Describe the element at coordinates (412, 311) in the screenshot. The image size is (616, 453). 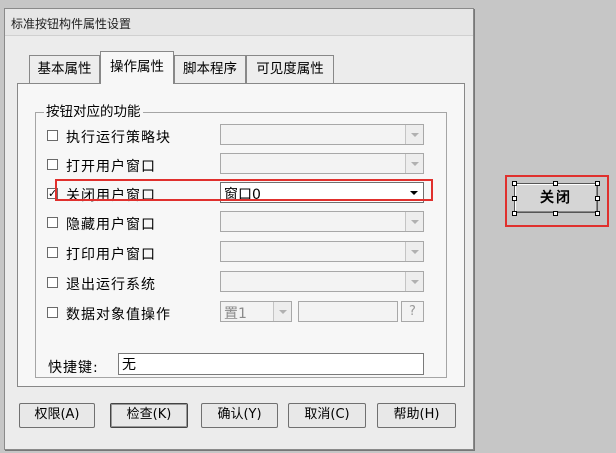
I see `help-lookup-button: ?` at that location.